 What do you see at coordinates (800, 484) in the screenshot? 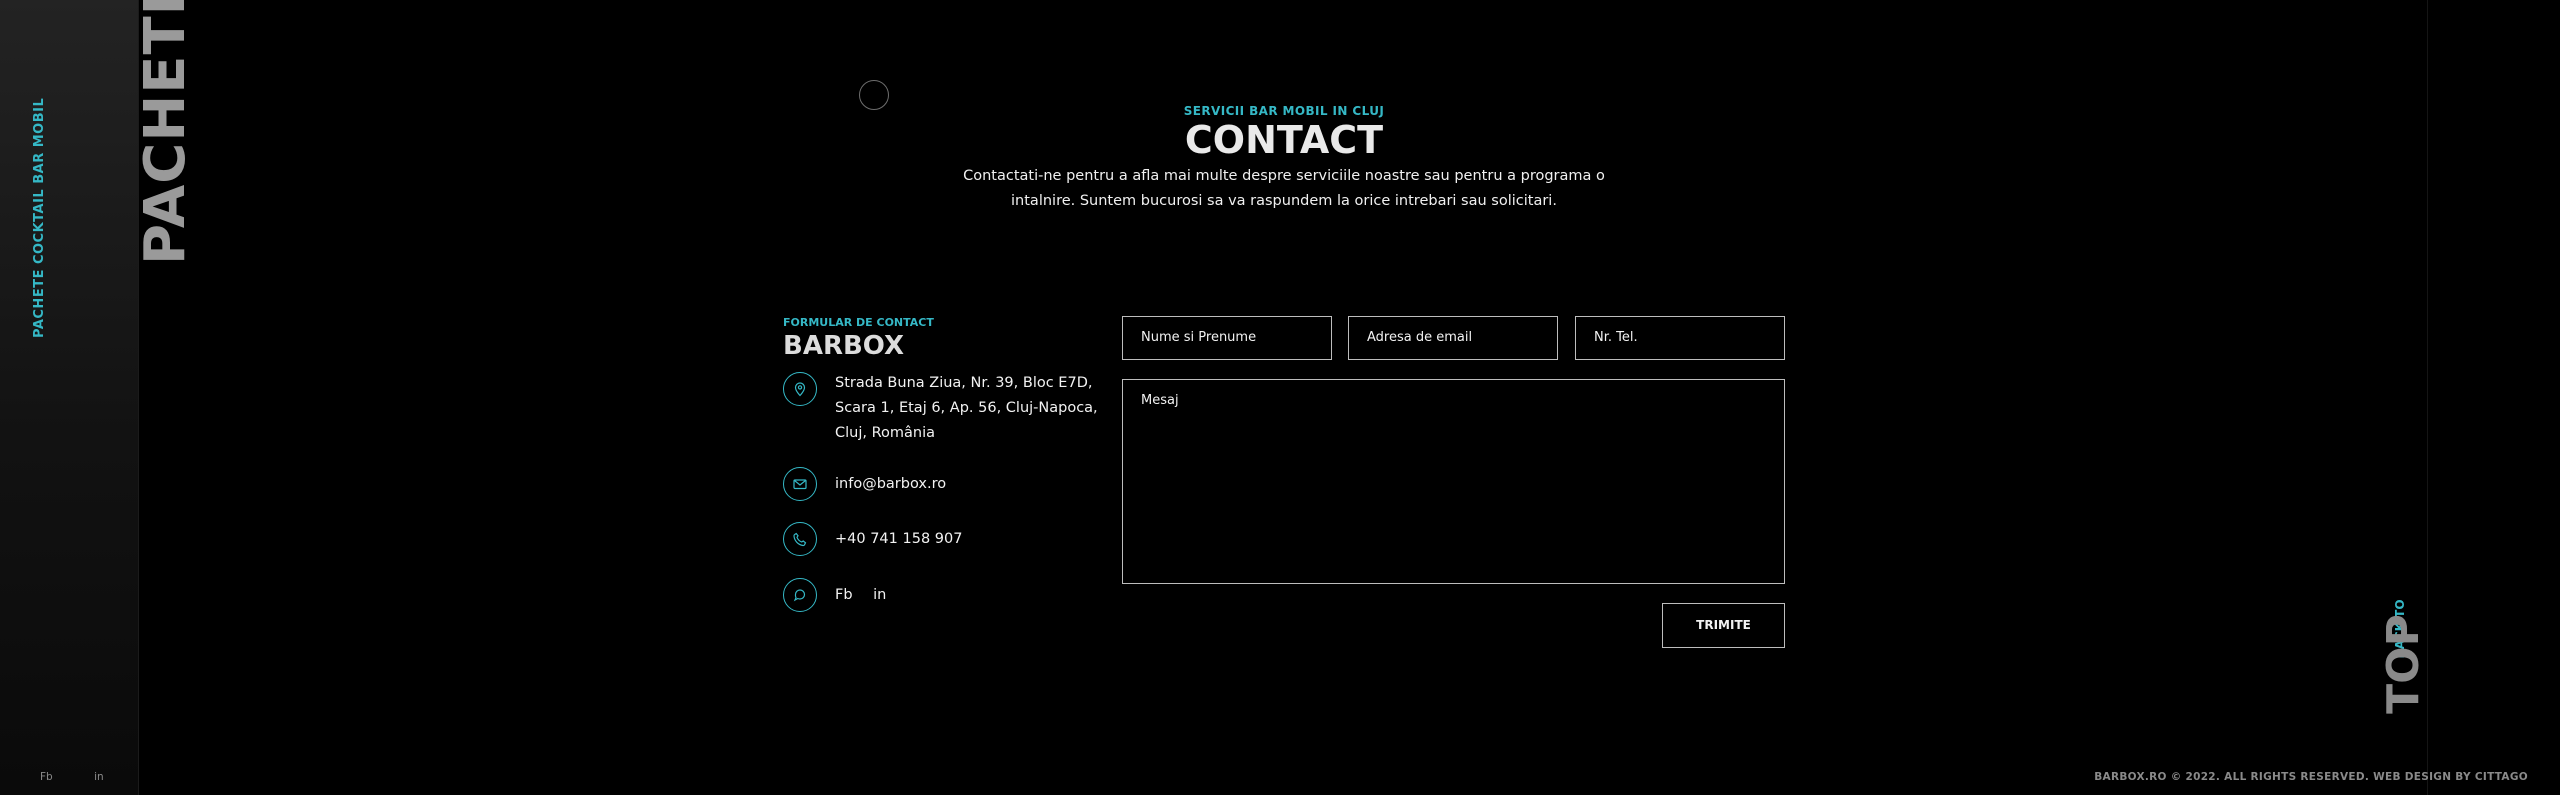
I see `envelope-icon` at bounding box center [800, 484].